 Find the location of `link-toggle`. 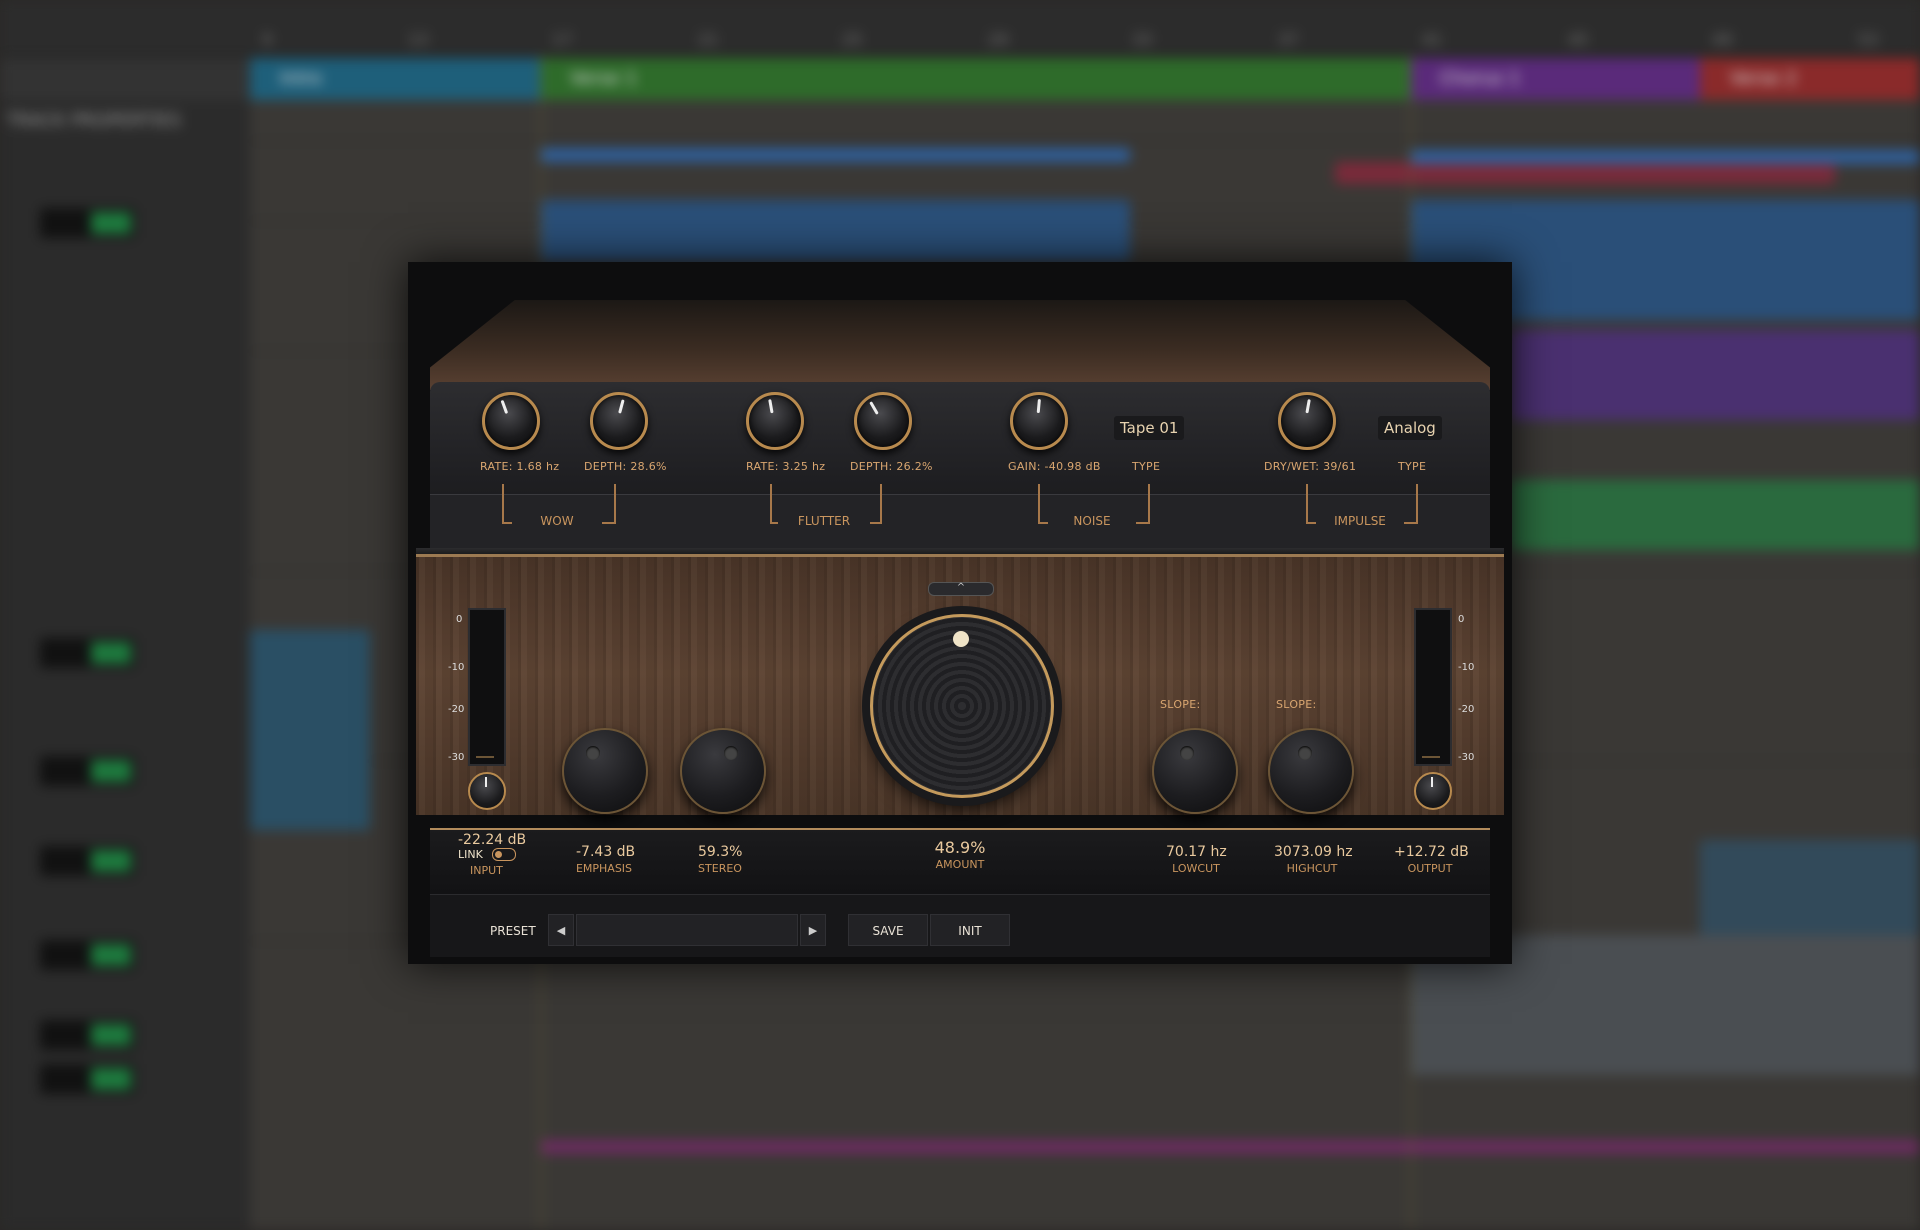

link-toggle is located at coordinates (504, 854).